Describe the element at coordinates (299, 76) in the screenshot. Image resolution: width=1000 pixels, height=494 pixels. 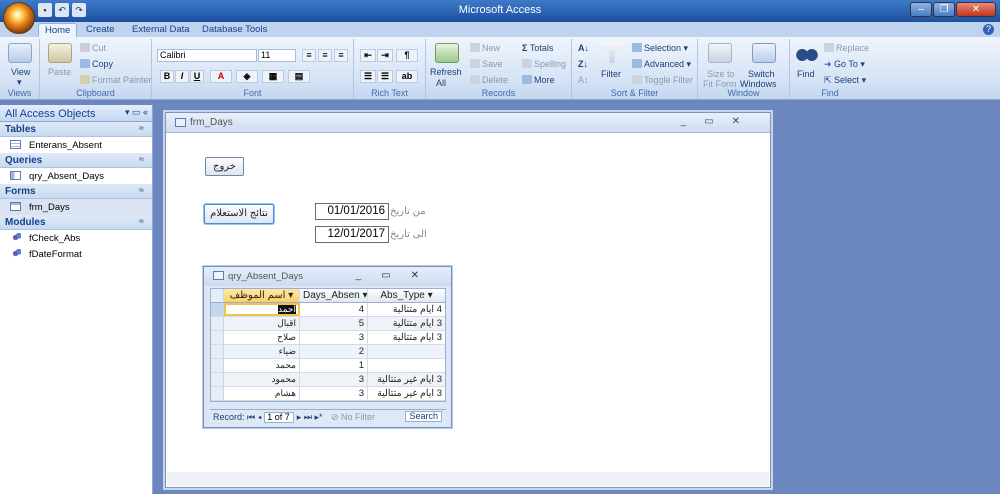
I see `alternate-fill-icon: ▤` at that location.